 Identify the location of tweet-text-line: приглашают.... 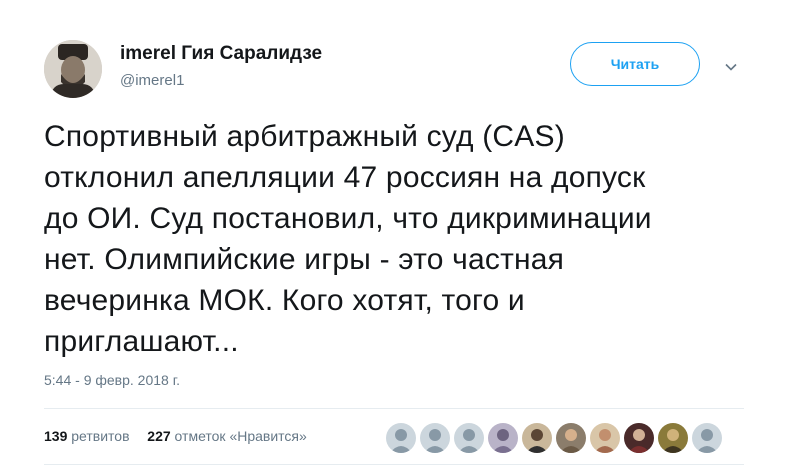
(141, 341).